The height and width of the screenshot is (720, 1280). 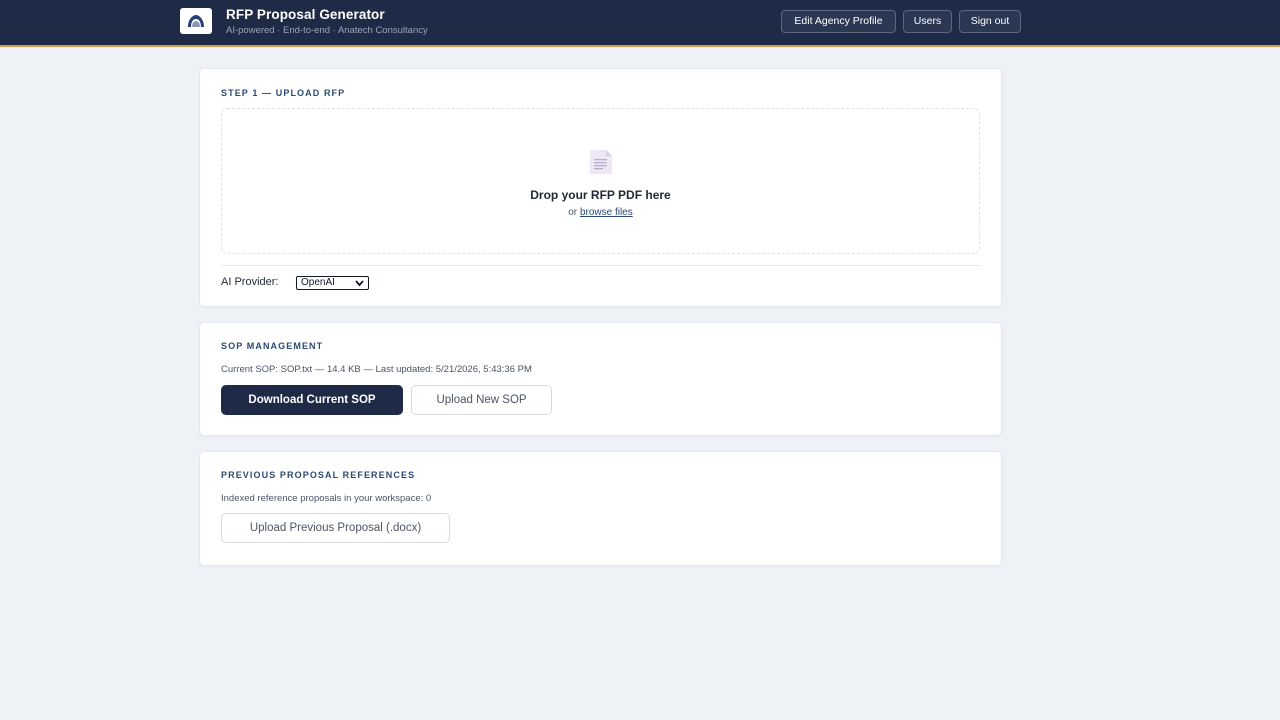 What do you see at coordinates (196, 21) in the screenshot?
I see `agency-logo-icon` at bounding box center [196, 21].